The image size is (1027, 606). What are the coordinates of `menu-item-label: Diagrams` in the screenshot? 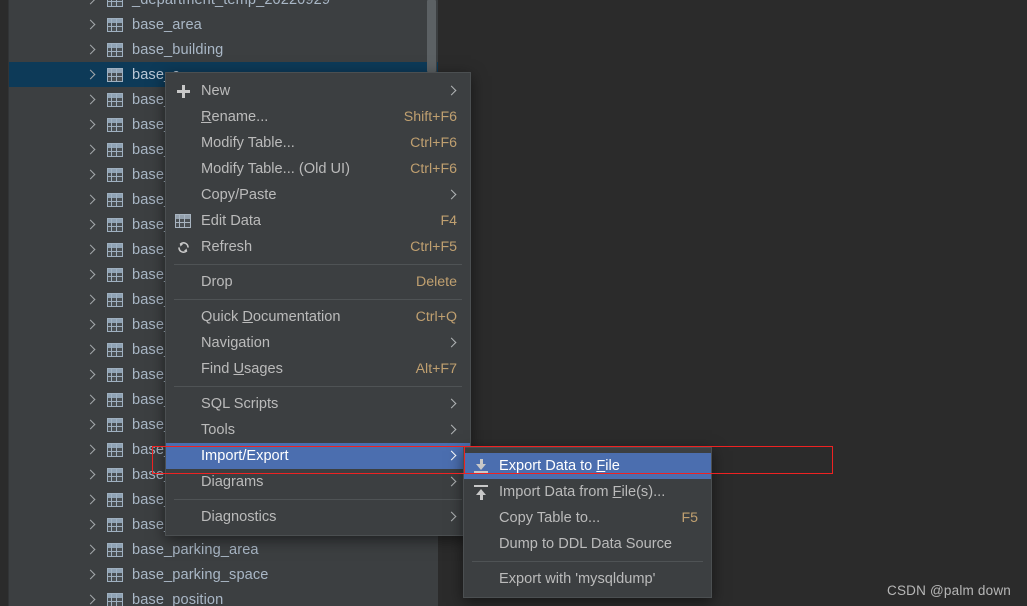 It's located at (232, 482).